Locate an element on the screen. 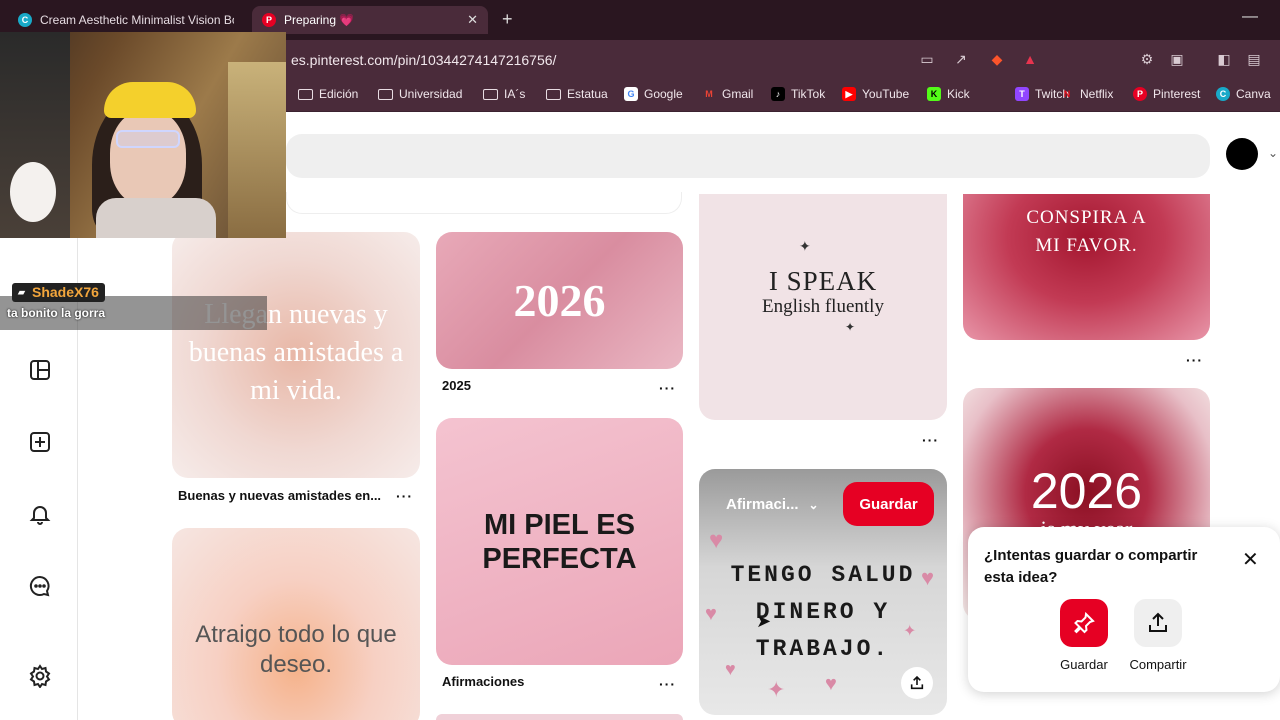 Image resolution: width=1280 pixels, height=720 pixels. pin-speak: ✦ I SPEAK English fluently ✦ is located at coordinates (823, 307).